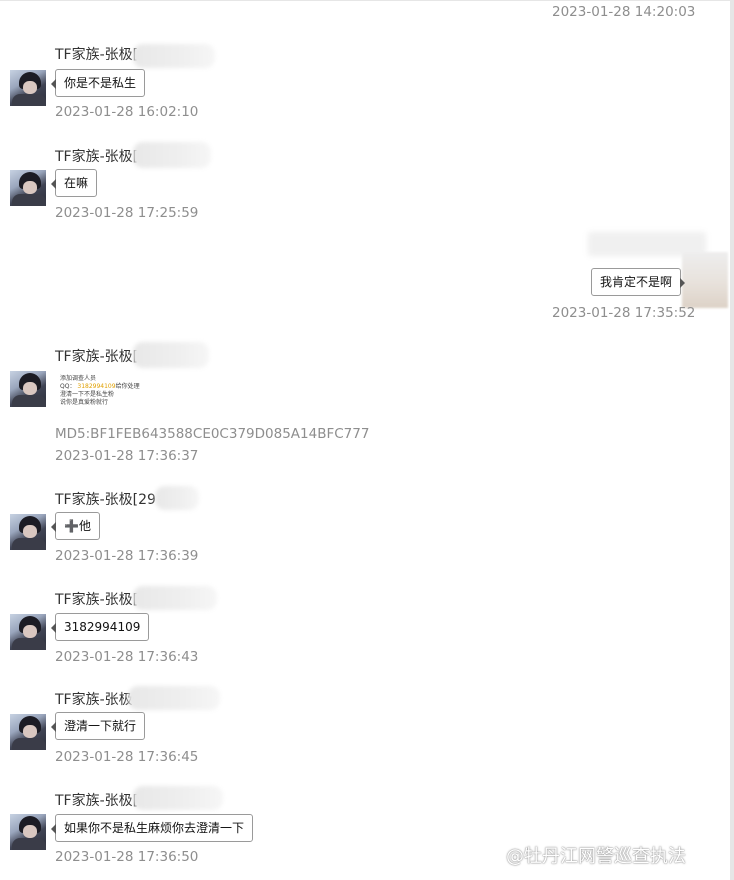 The image size is (734, 880). Describe the element at coordinates (78, 378) in the screenshot. I see `image-text-line: 添加调查人员` at that location.